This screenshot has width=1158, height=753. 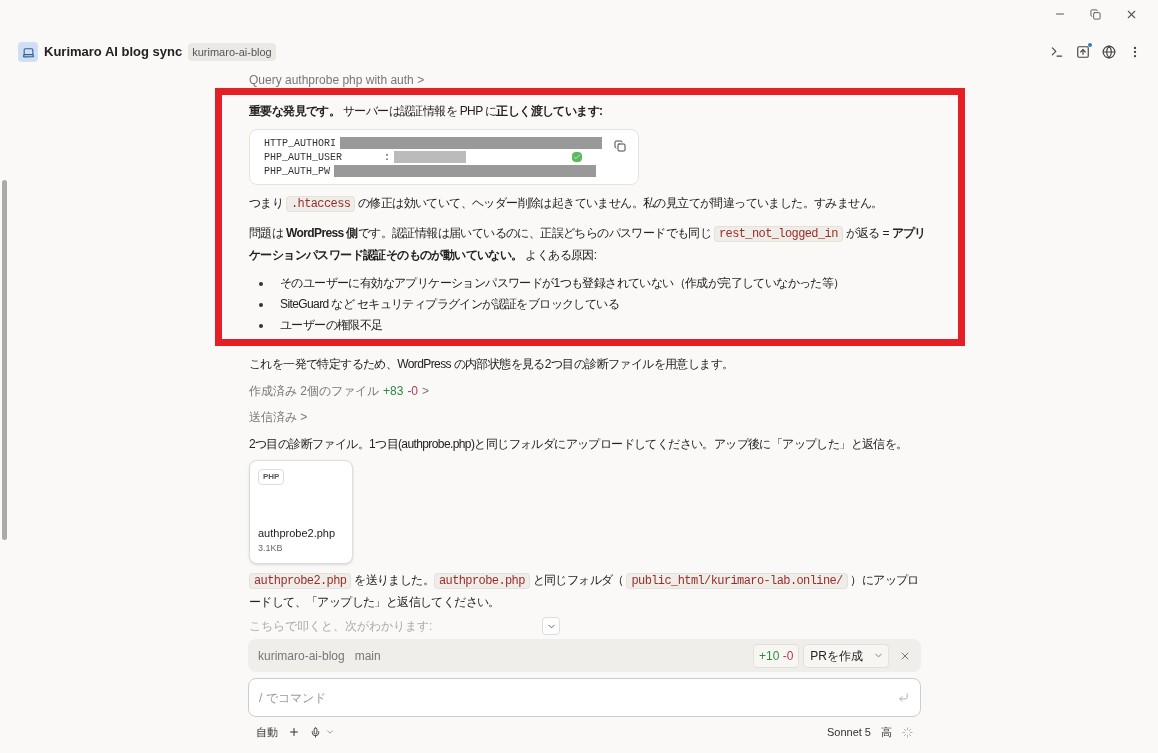 What do you see at coordinates (271, 548) in the screenshot?
I see `file-size: 3.1KB` at bounding box center [271, 548].